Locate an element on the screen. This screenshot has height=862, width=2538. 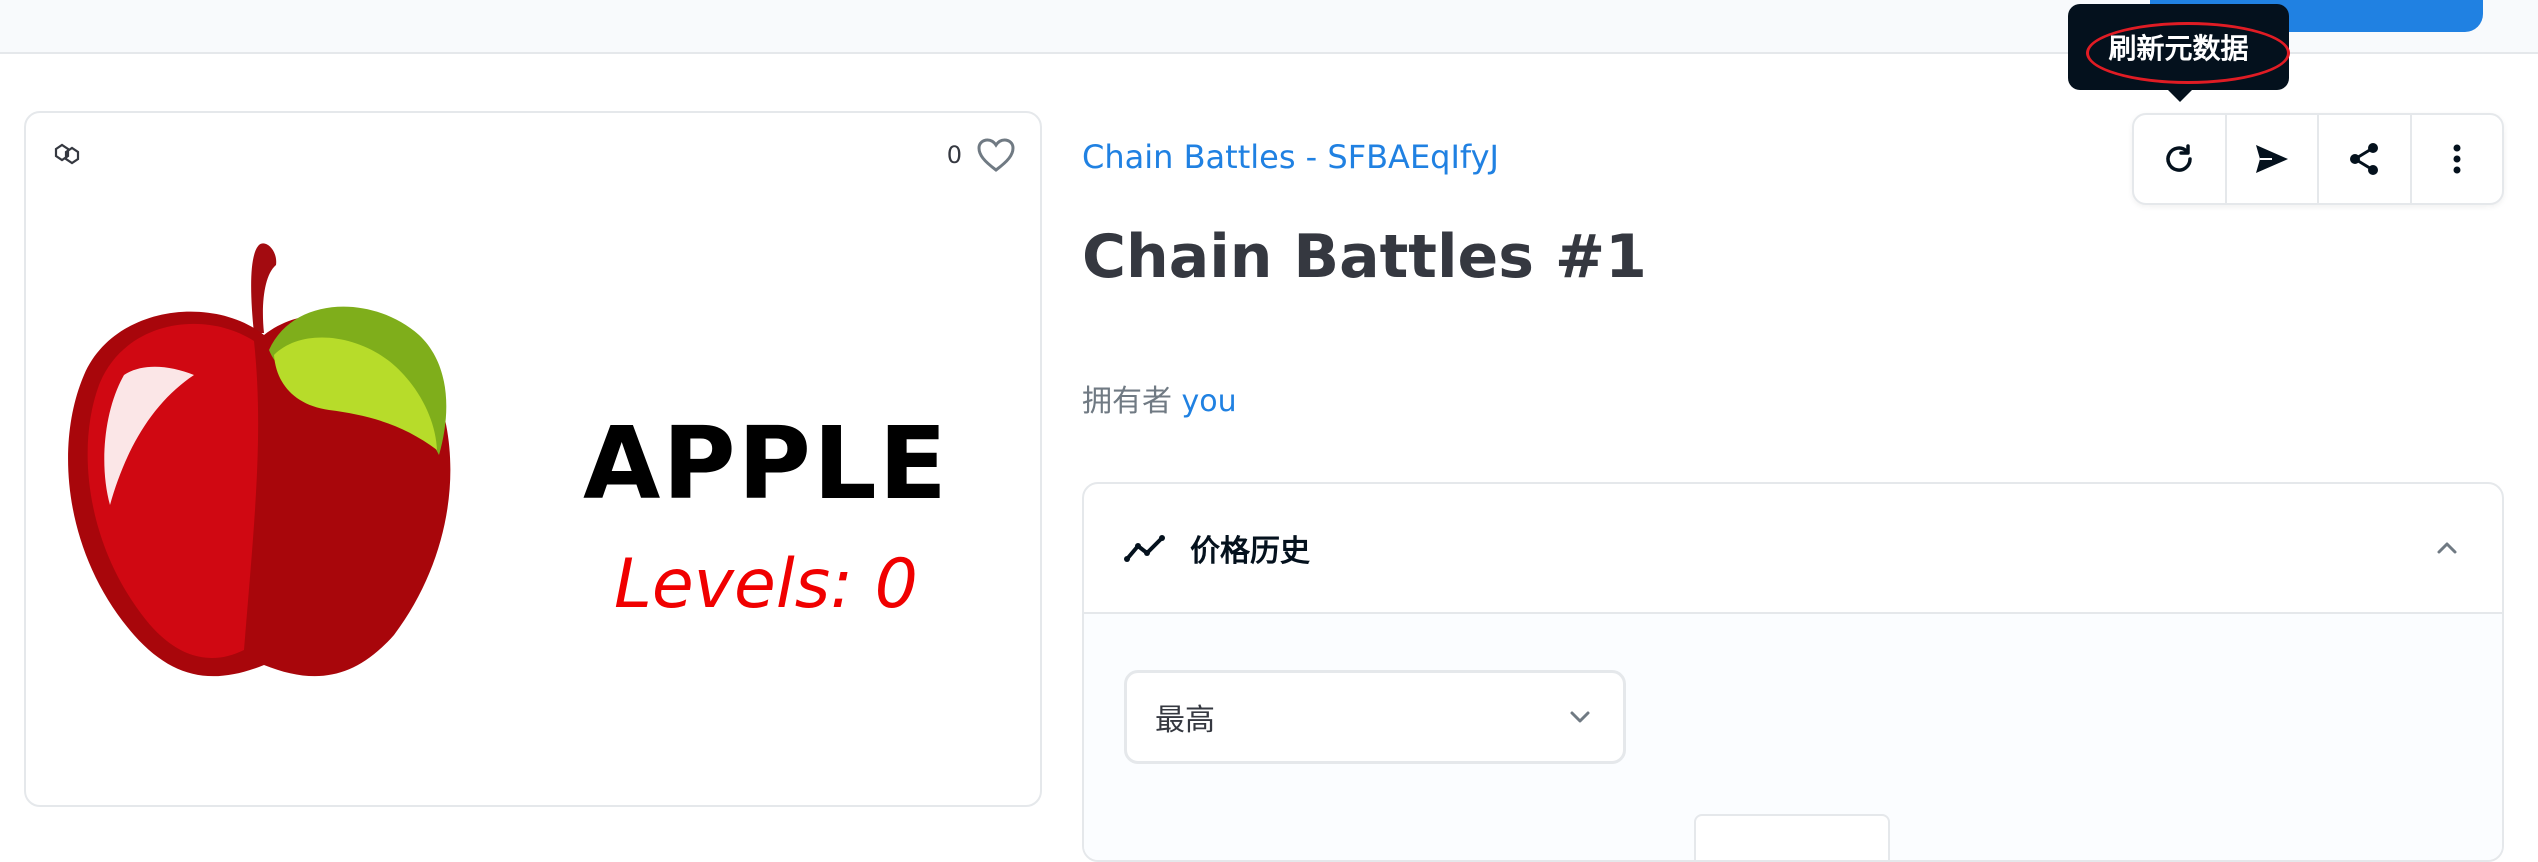
share-icon is located at coordinates (2364, 159).